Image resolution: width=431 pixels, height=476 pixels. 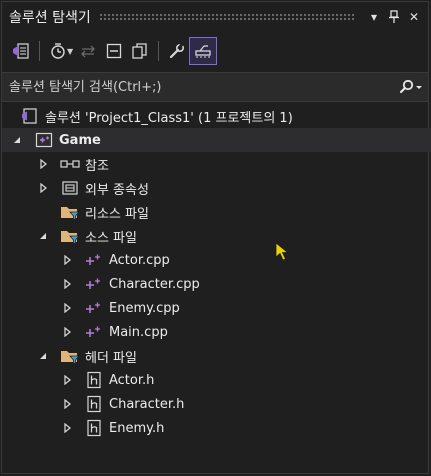 I want to click on tree-item-references: 참조, so click(x=216, y=164).